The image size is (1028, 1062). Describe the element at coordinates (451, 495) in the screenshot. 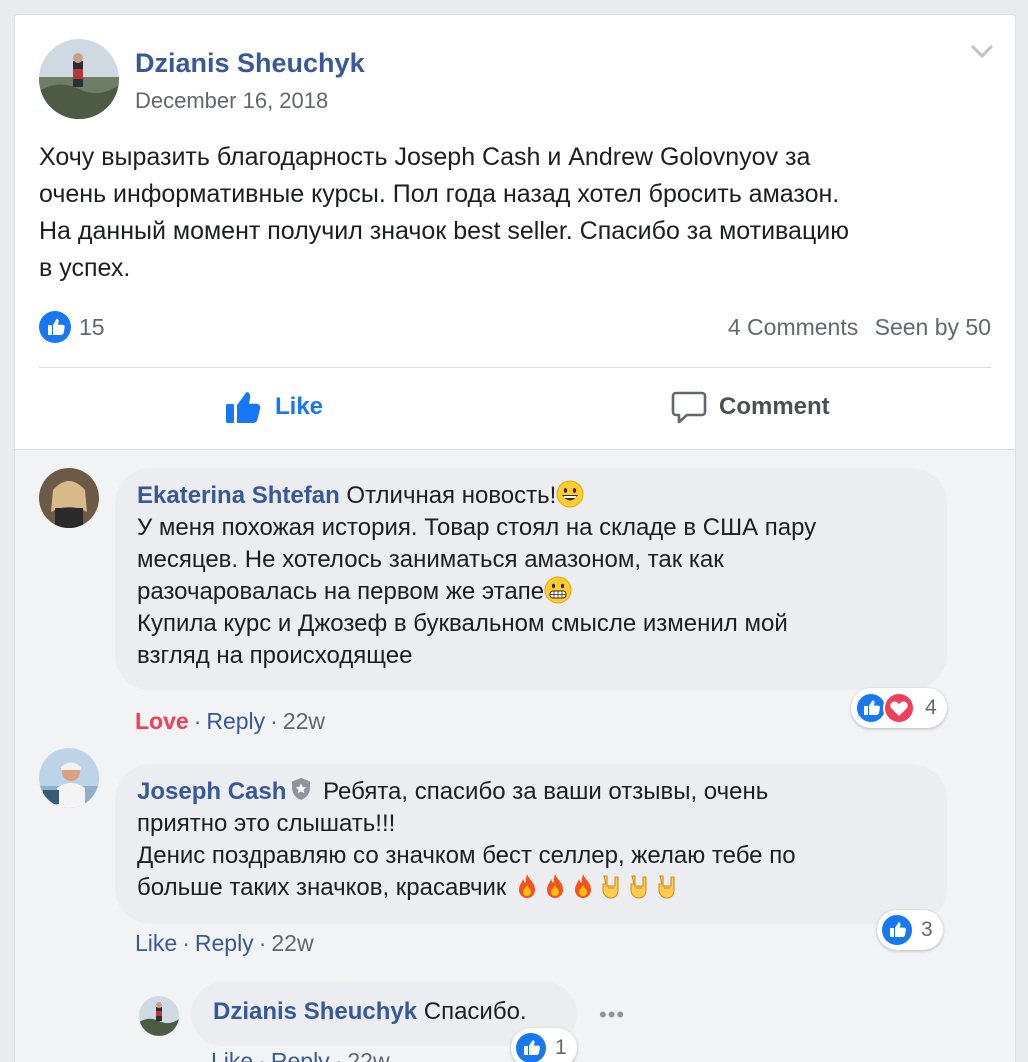

I see `comment-text: Отличная новость!` at that location.